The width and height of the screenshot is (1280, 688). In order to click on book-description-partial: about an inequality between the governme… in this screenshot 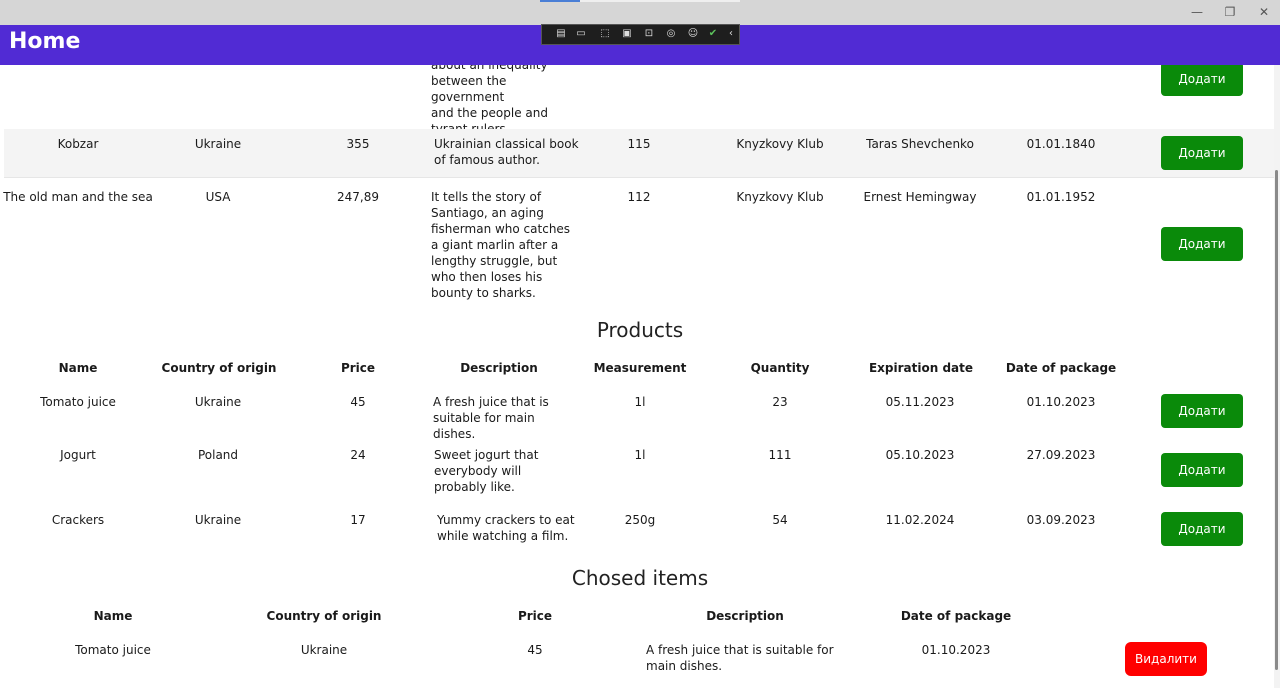, I will do `click(489, 100)`.